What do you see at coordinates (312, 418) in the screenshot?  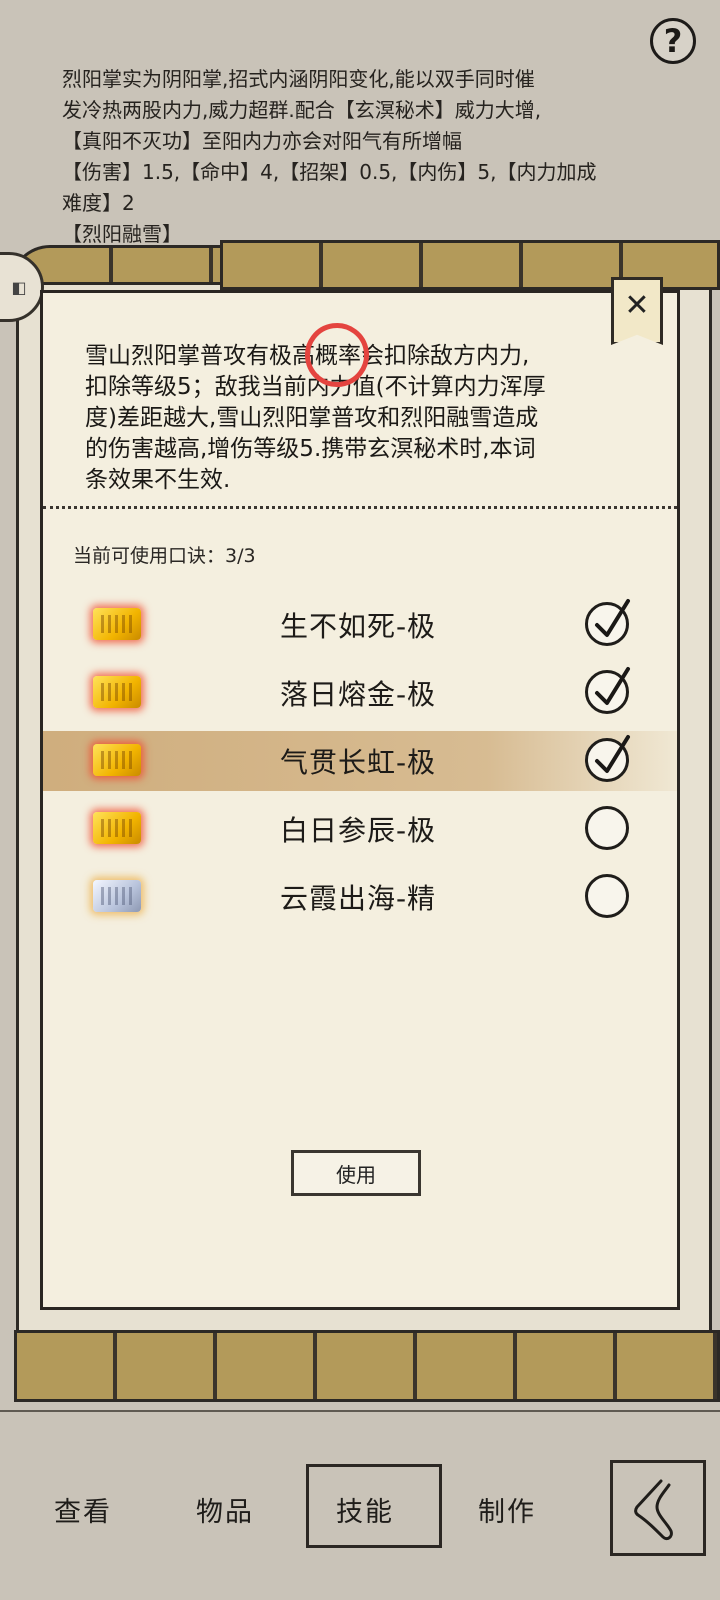 I see `effect-line: 度)差距越大,雪山烈阳掌普攻和烈阳融雪造成` at bounding box center [312, 418].